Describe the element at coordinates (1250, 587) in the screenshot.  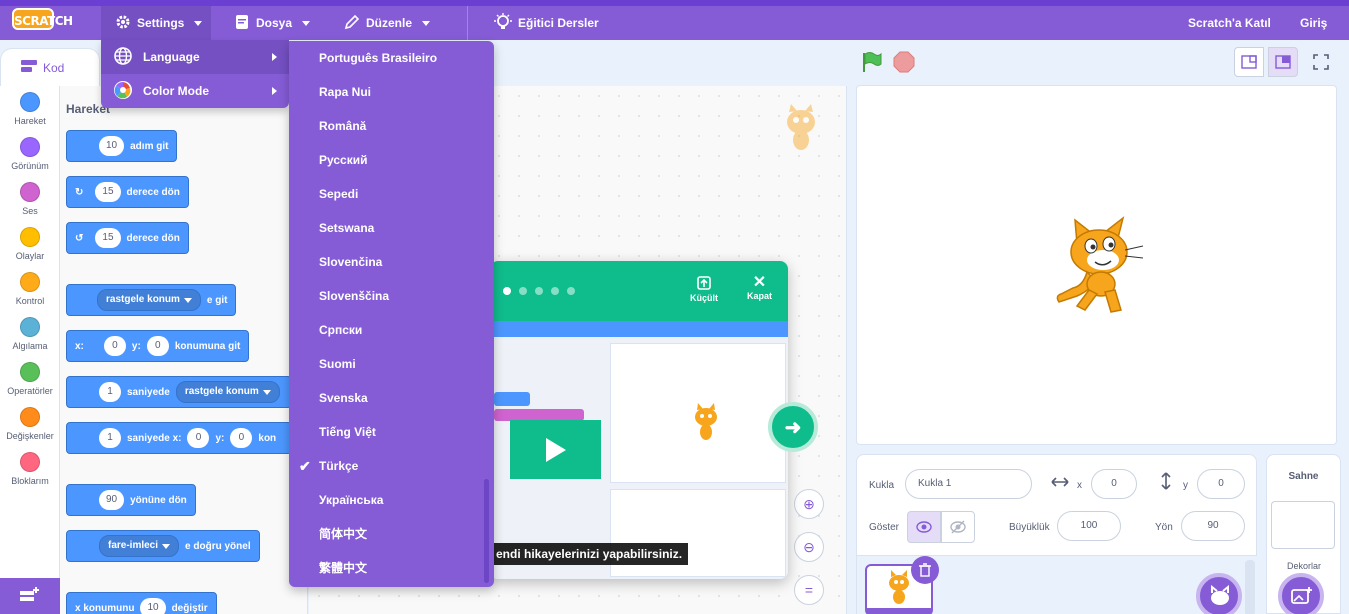
I see `sprite-list-scrollbar` at that location.